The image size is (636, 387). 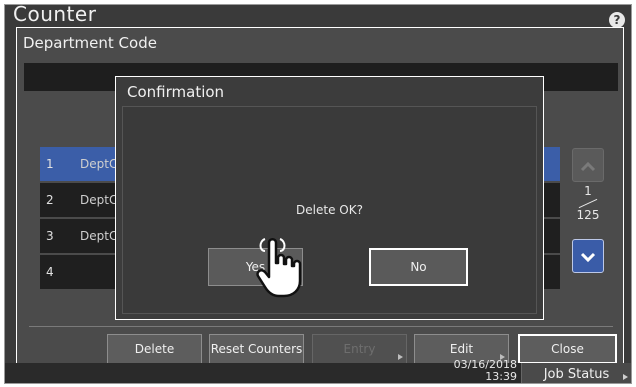 I want to click on row-number: 1, so click(x=50, y=164).